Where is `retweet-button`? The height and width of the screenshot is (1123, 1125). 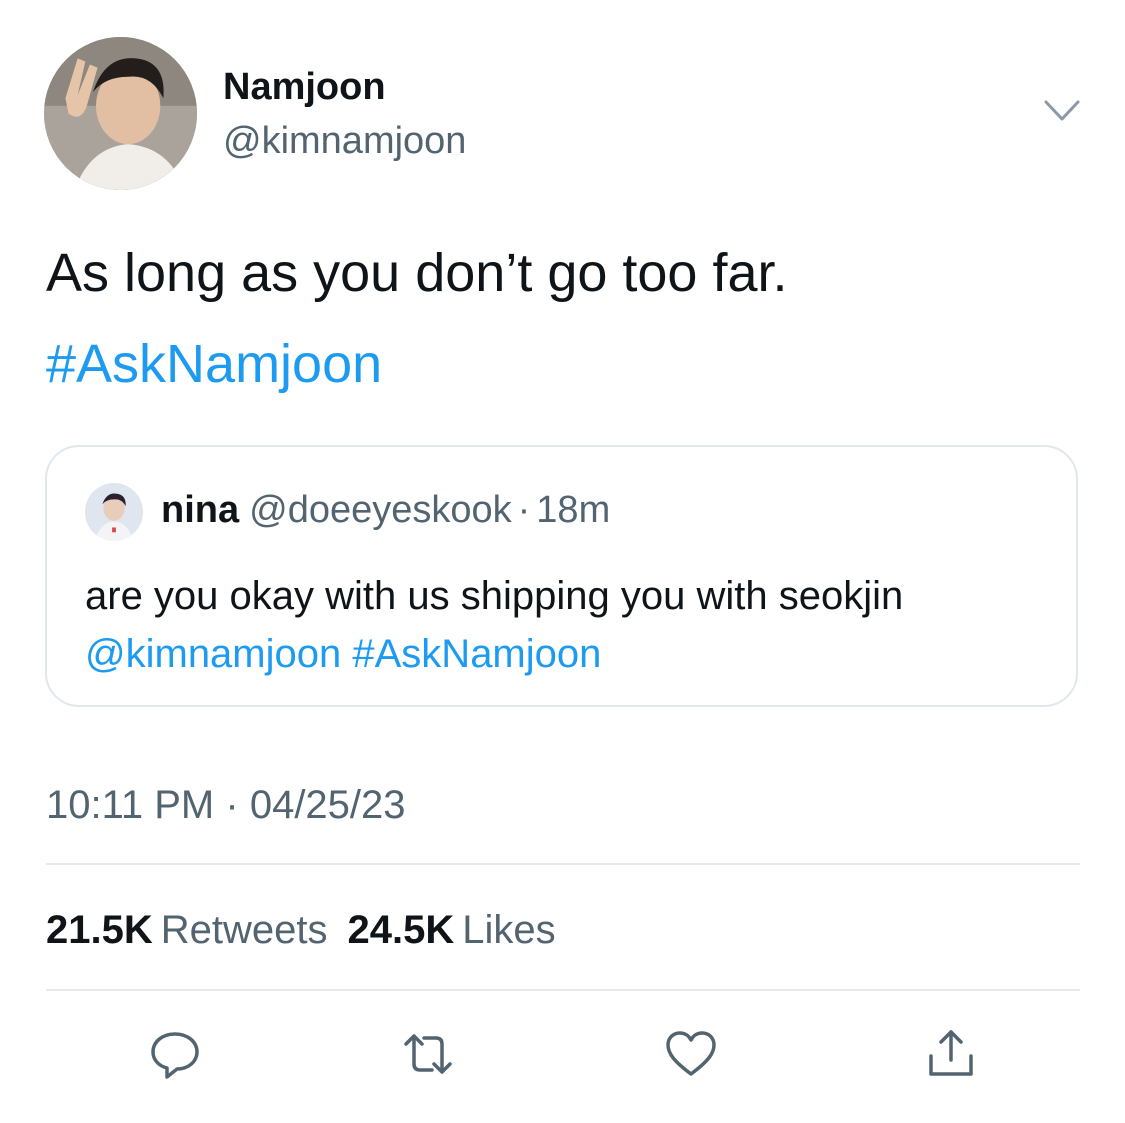 retweet-button is located at coordinates (428, 1054).